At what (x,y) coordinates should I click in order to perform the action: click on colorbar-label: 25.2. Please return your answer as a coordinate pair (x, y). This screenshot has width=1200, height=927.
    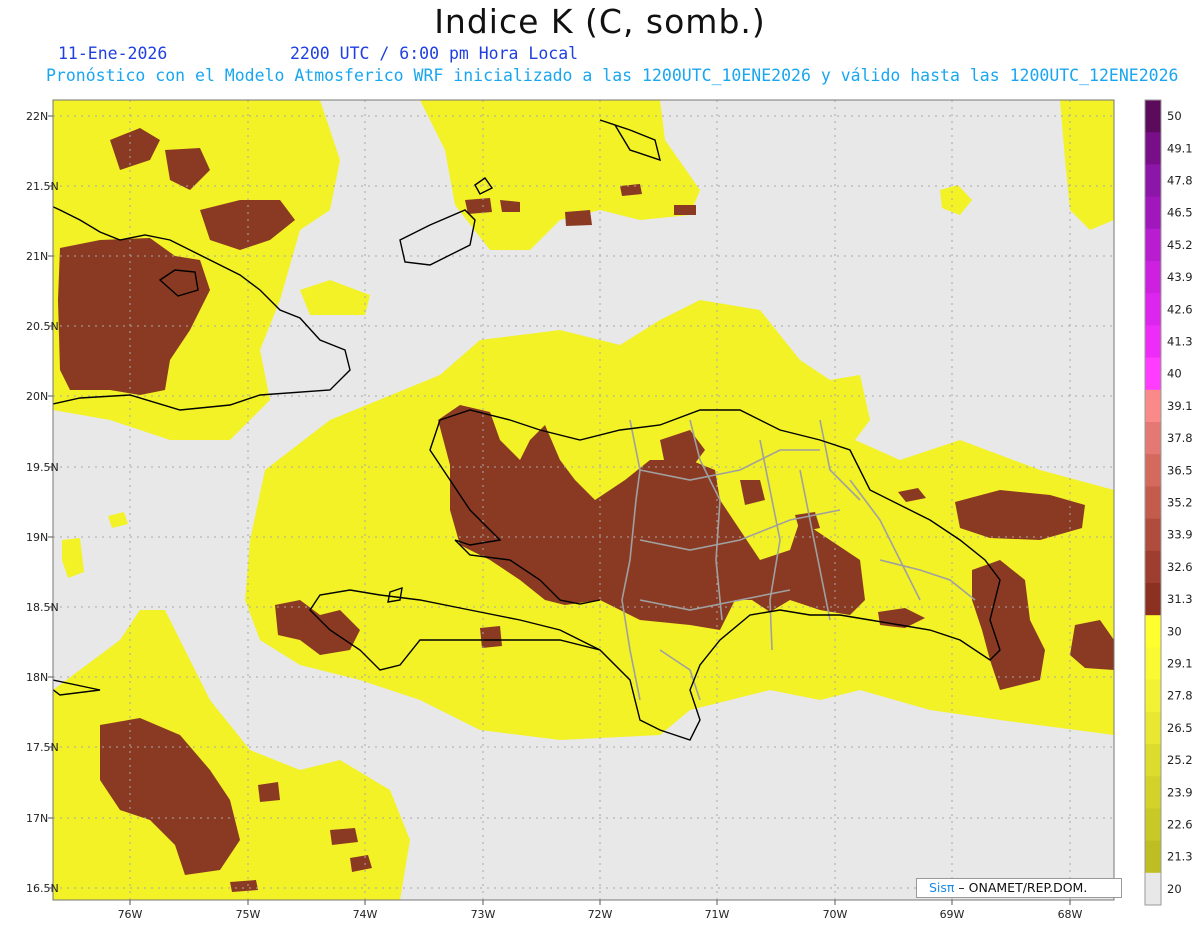
    Looking at the image, I should click on (1180, 760).